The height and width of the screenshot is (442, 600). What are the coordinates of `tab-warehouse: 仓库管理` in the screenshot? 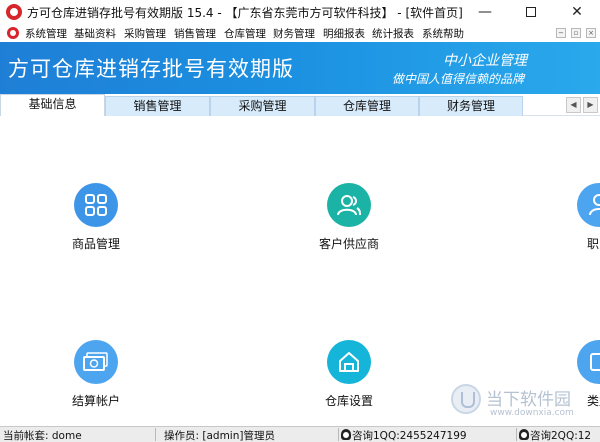 It's located at (367, 106).